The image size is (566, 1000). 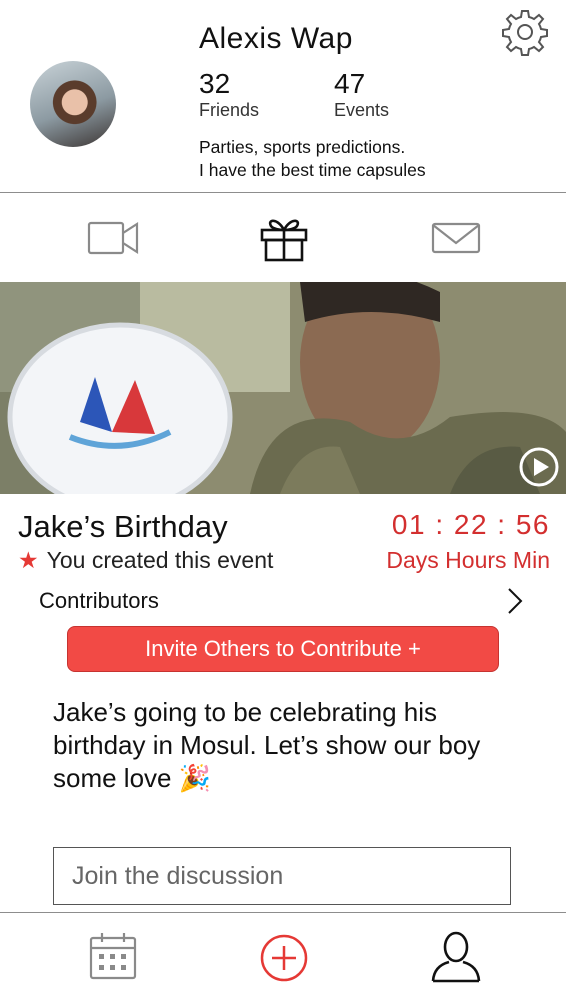 What do you see at coordinates (468, 560) in the screenshot?
I see `countdown-units: Days Hours Min` at bounding box center [468, 560].